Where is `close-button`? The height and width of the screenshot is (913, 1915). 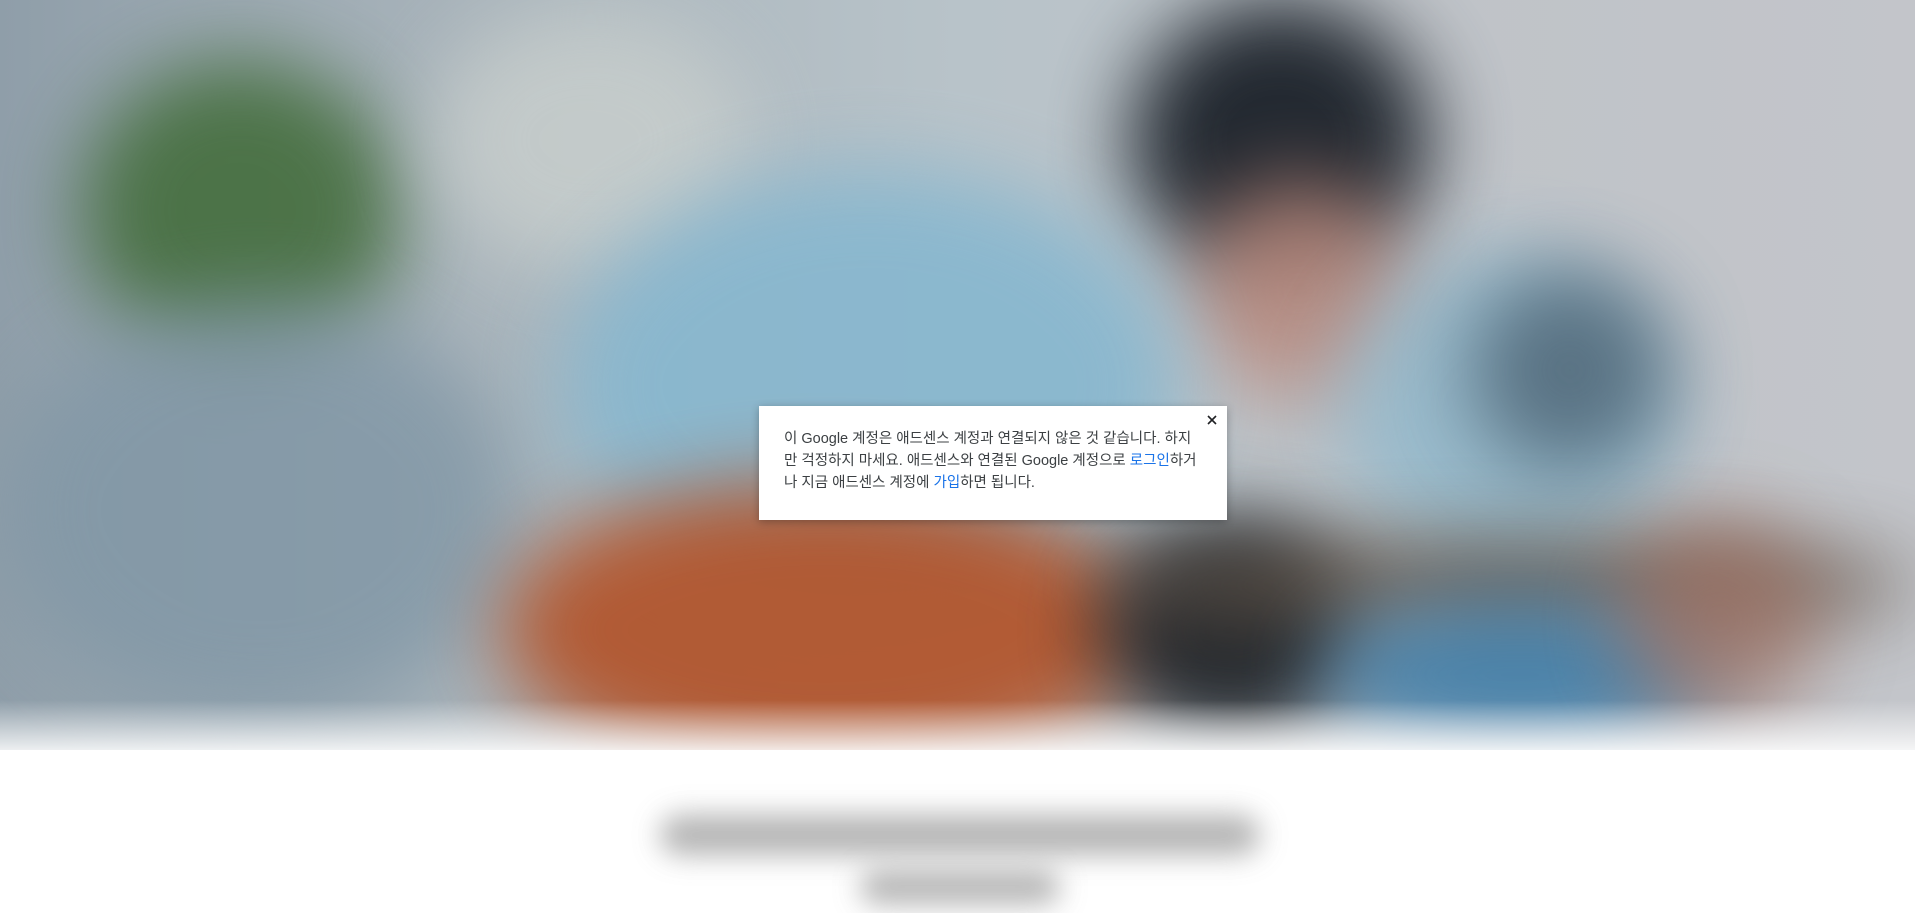 close-button is located at coordinates (1212, 420).